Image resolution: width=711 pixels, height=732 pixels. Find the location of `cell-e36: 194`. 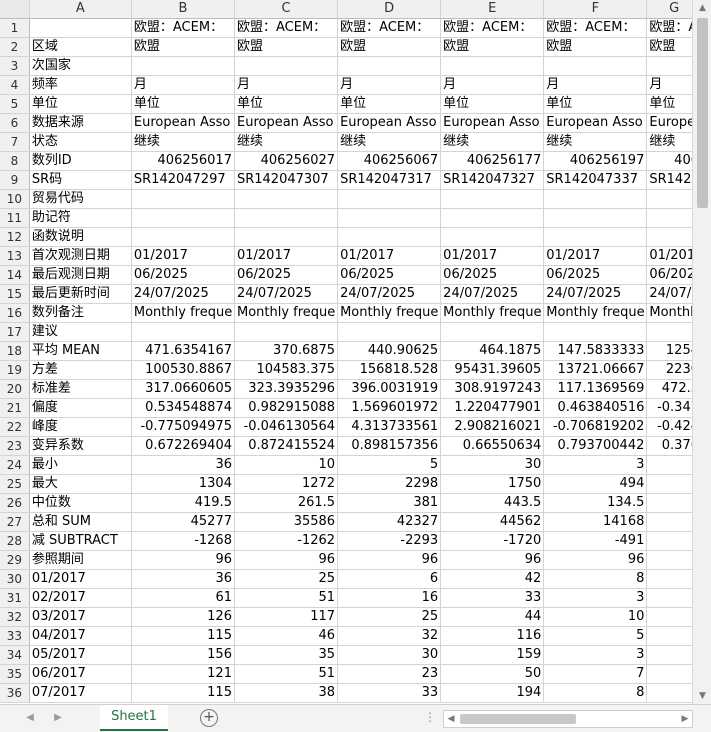

cell-e36: 194 is located at coordinates (492, 693).